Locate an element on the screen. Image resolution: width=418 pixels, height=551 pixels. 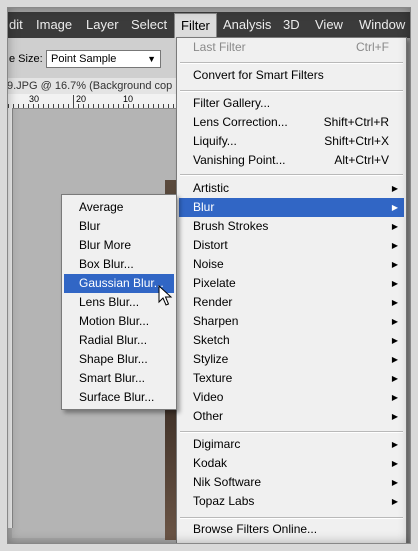
submenu-item-blur-more: Blur More is located at coordinates (119, 245).